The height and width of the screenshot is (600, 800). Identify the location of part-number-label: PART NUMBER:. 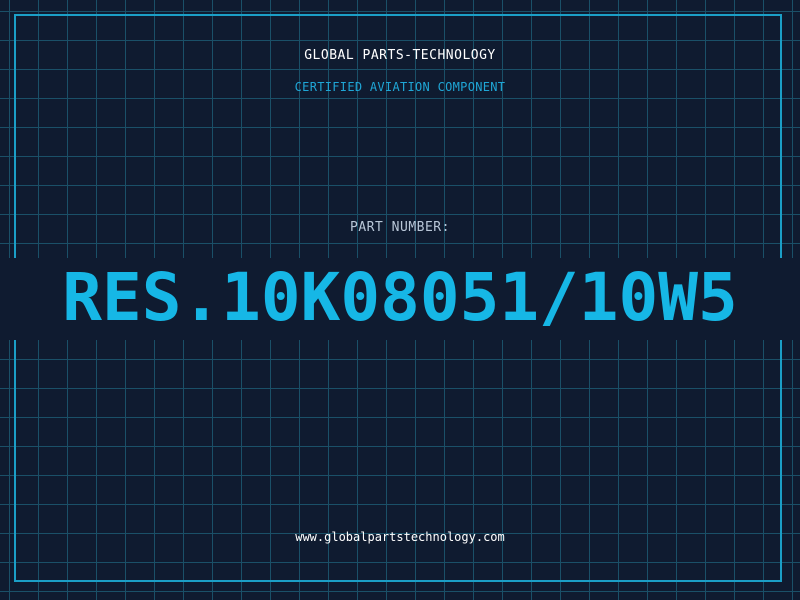
(400, 227).